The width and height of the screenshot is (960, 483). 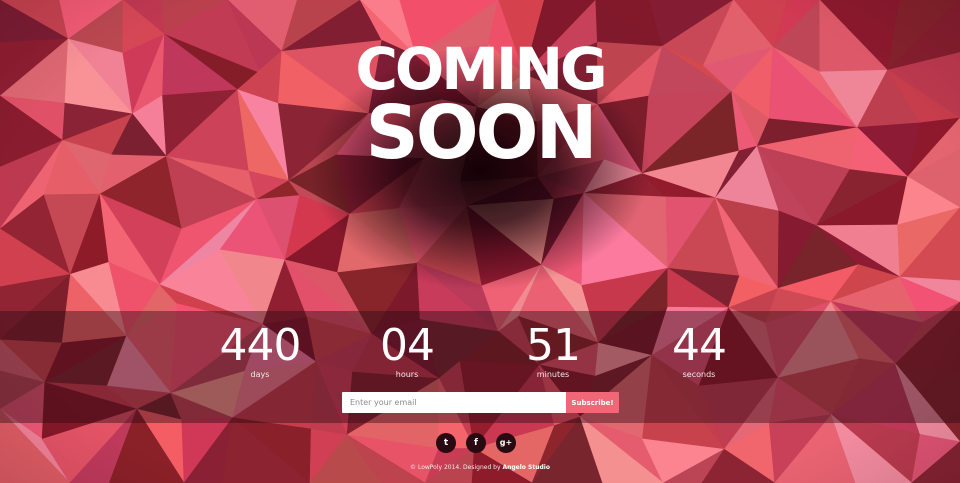 I want to click on countdown-seconds: 44 seconds, so click(x=699, y=351).